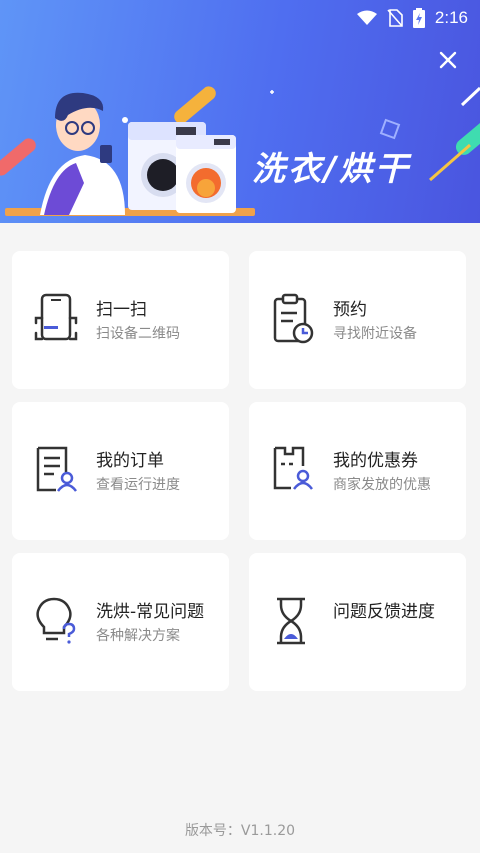  I want to click on card-title: 我的订单, so click(130, 461).